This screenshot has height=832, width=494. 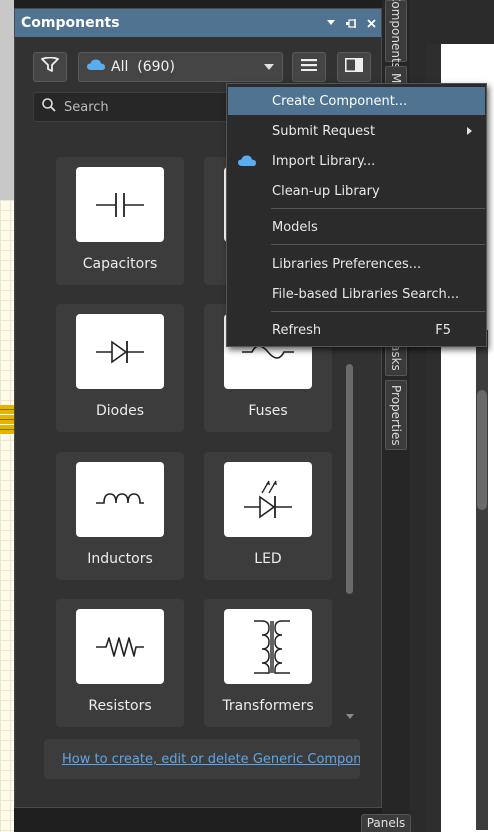 What do you see at coordinates (356, 330) in the screenshot?
I see `menu-item-refresh: Refresh F5` at bounding box center [356, 330].